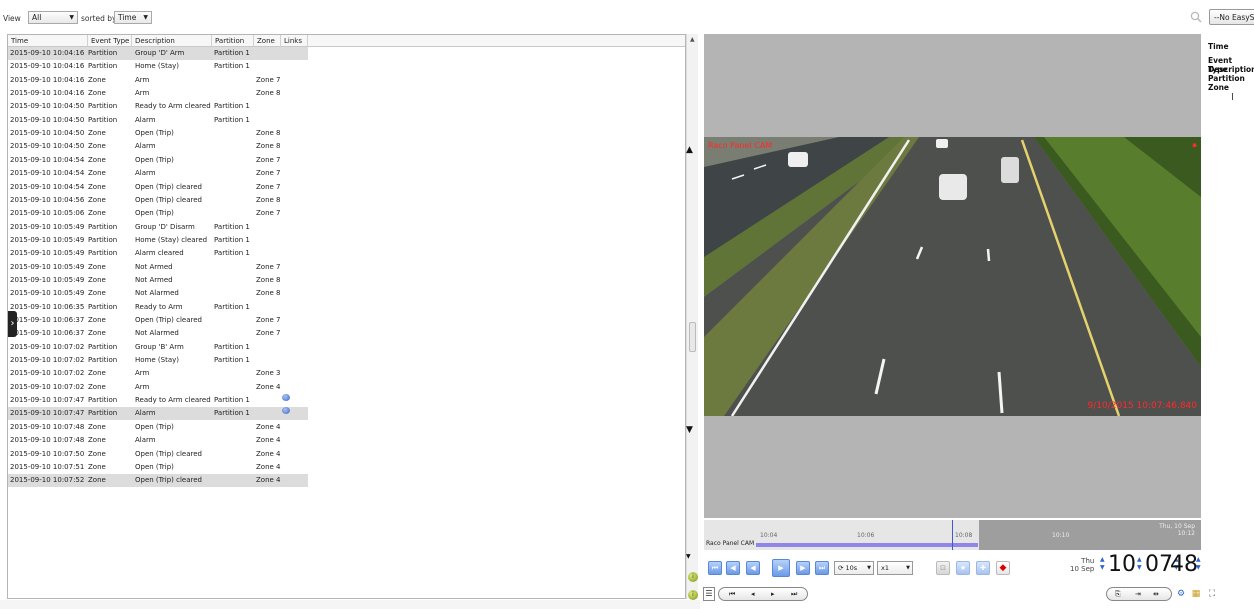 The image size is (1254, 609). Describe the element at coordinates (158, 93) in the screenshot. I see `table-row: 2015-09-10 10:04:16 Zone Arm Zone 8` at that location.